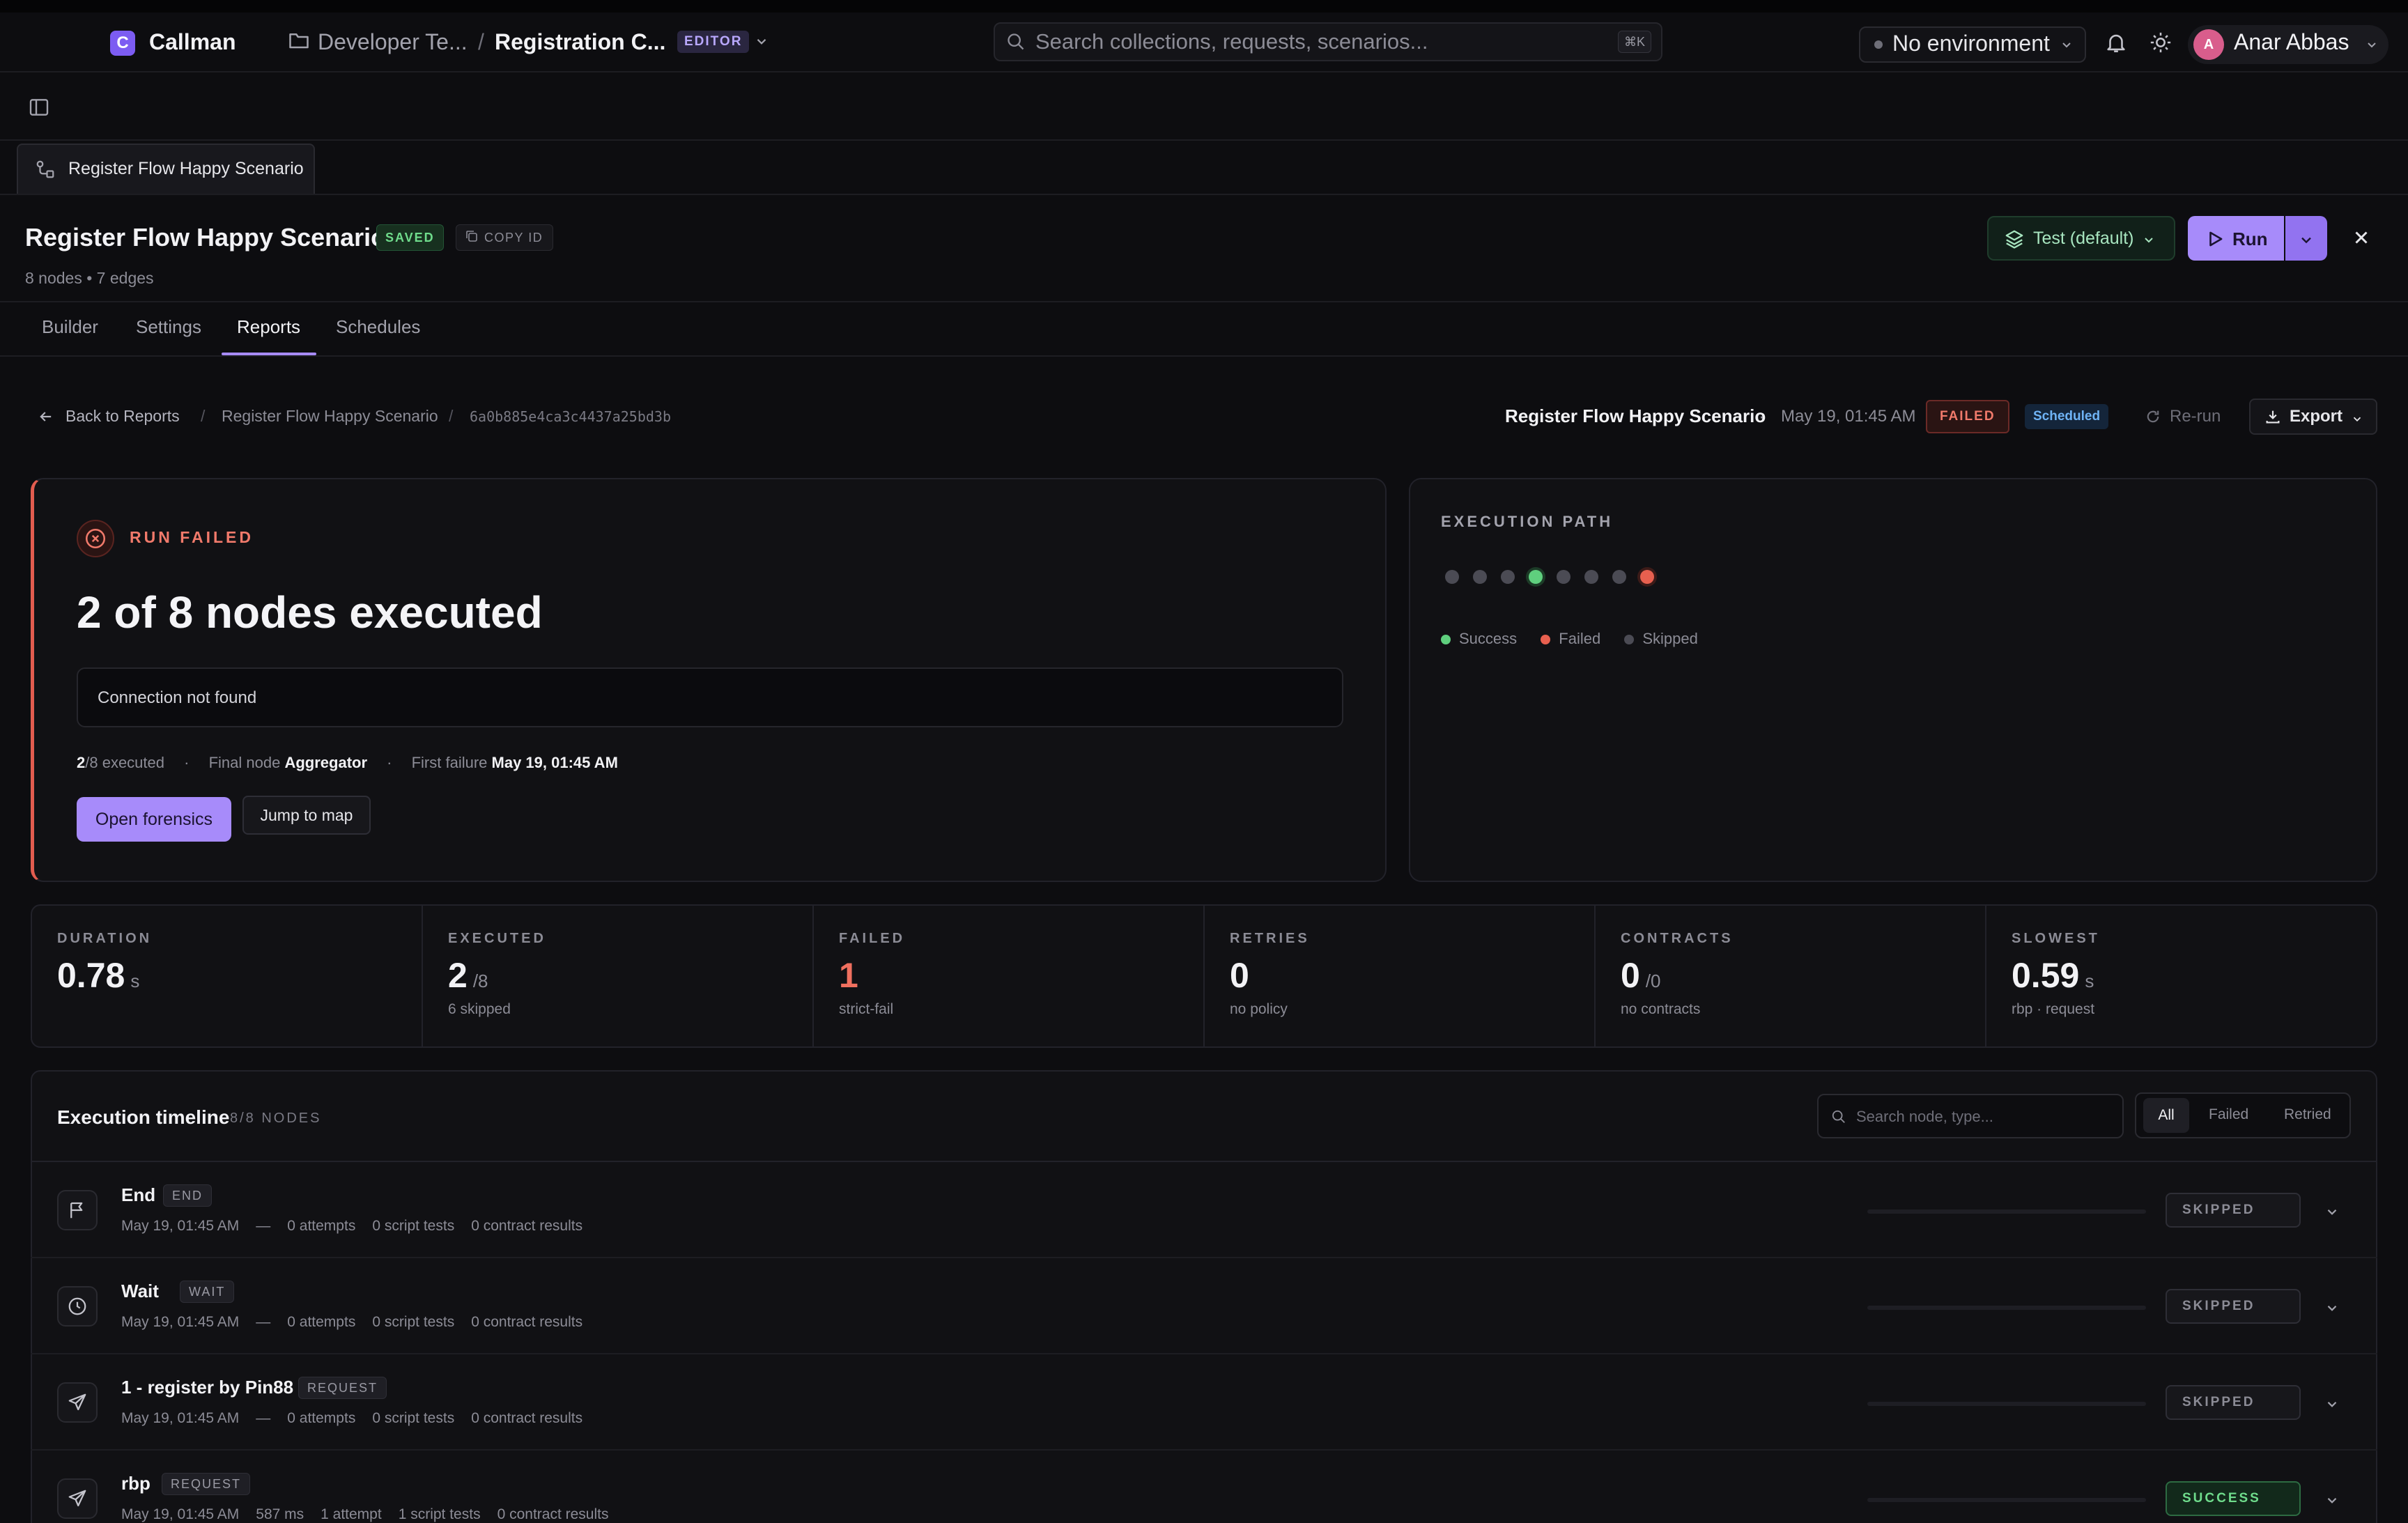 This screenshot has width=2408, height=1523. I want to click on open-forensics-button: Open forensics, so click(154, 820).